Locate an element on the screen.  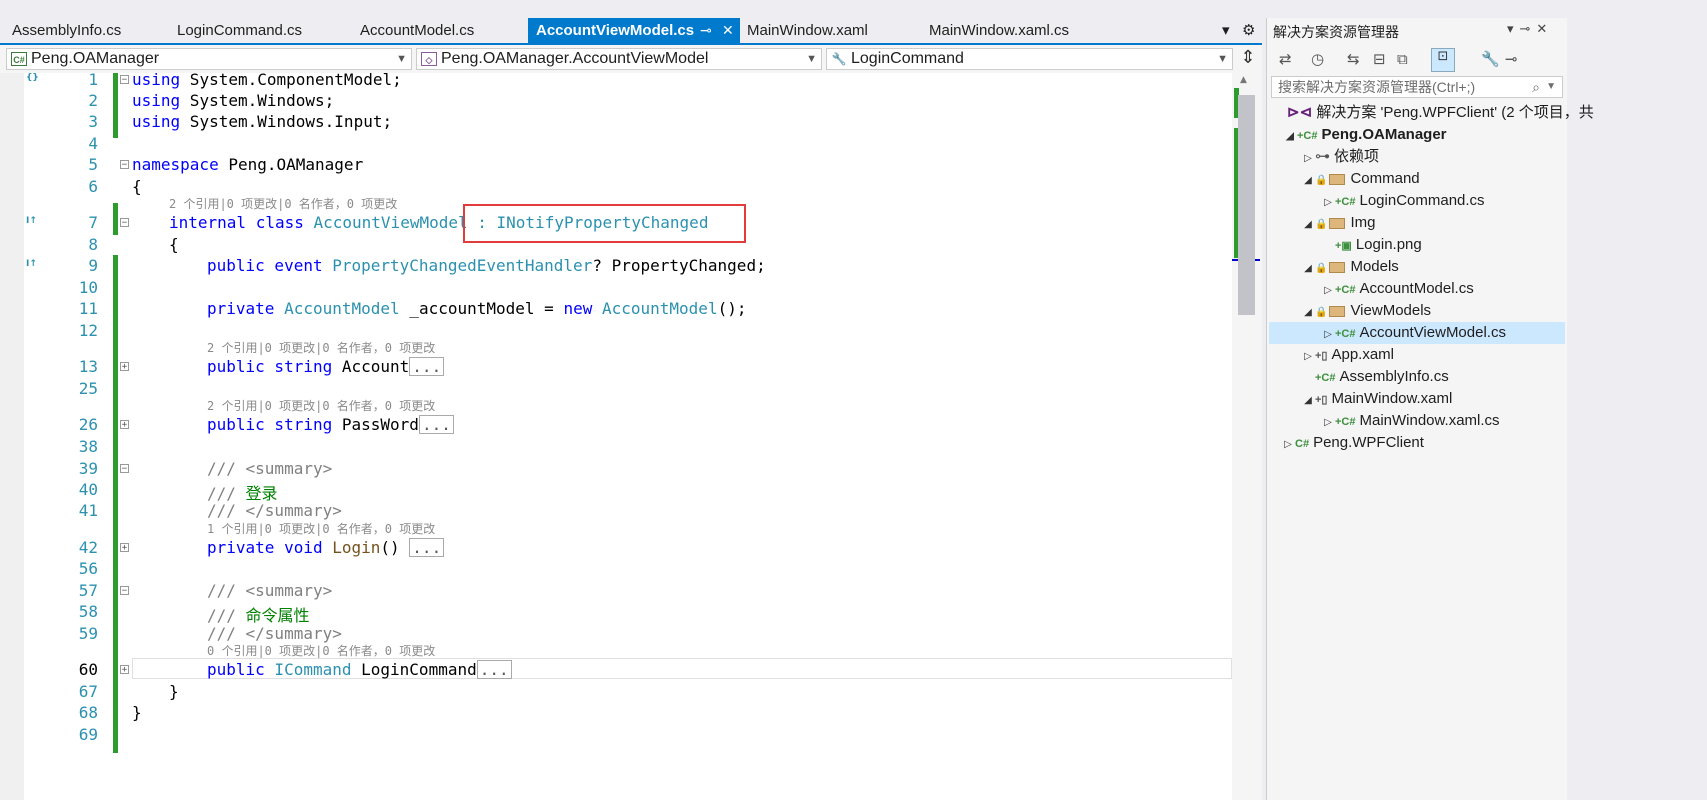
tree-node-folder: ◢ 🔒 ViewModels is located at coordinates (1366, 311).